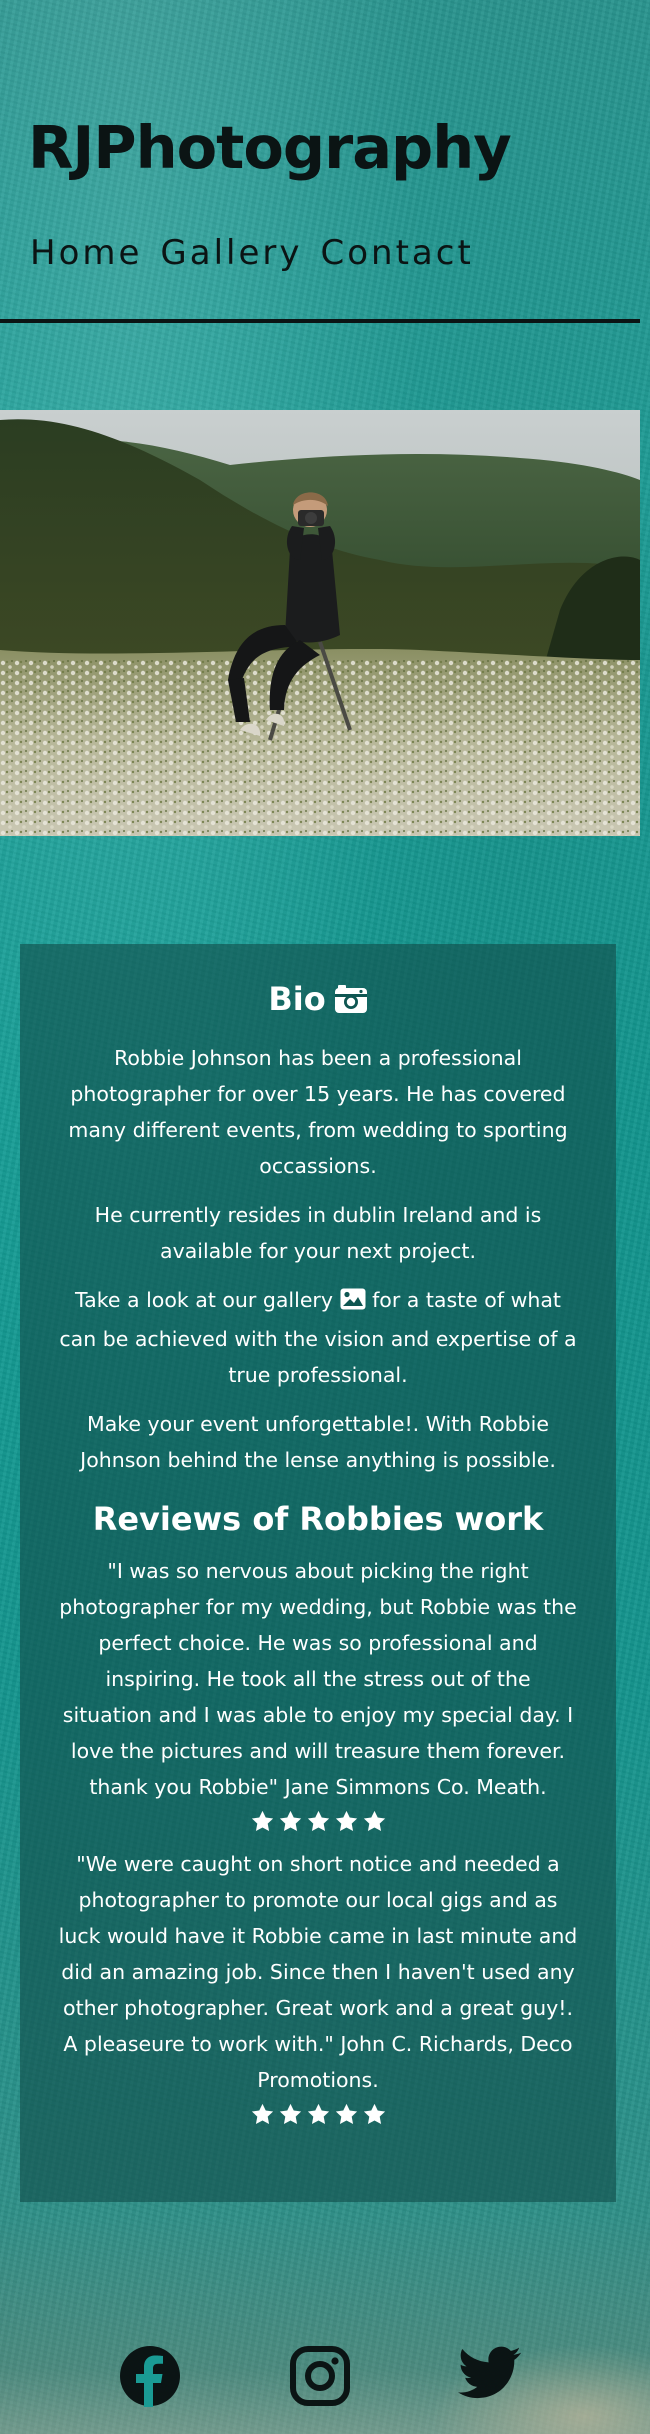 The image size is (650, 2434). What do you see at coordinates (351, 1003) in the screenshot?
I see `camera-icon` at bounding box center [351, 1003].